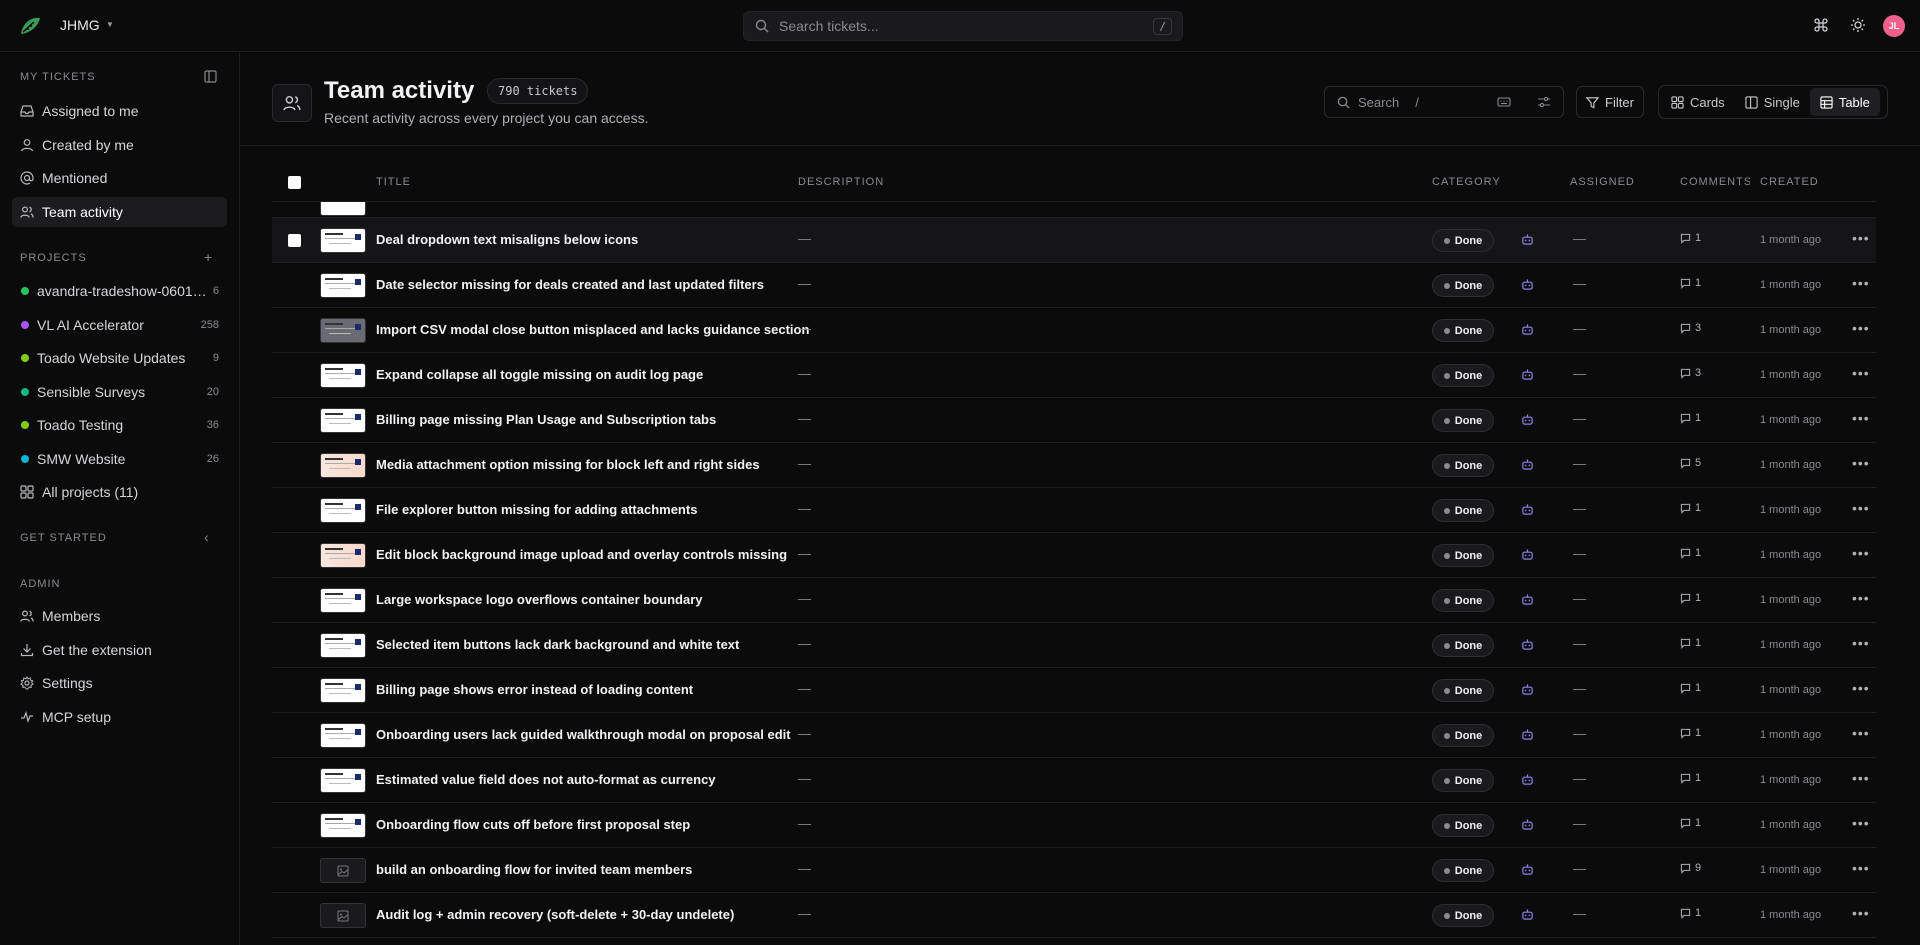 This screenshot has height=945, width=1920. Describe the element at coordinates (119, 145) in the screenshot. I see `sidebar-item-created-by-me: Created by me` at that location.